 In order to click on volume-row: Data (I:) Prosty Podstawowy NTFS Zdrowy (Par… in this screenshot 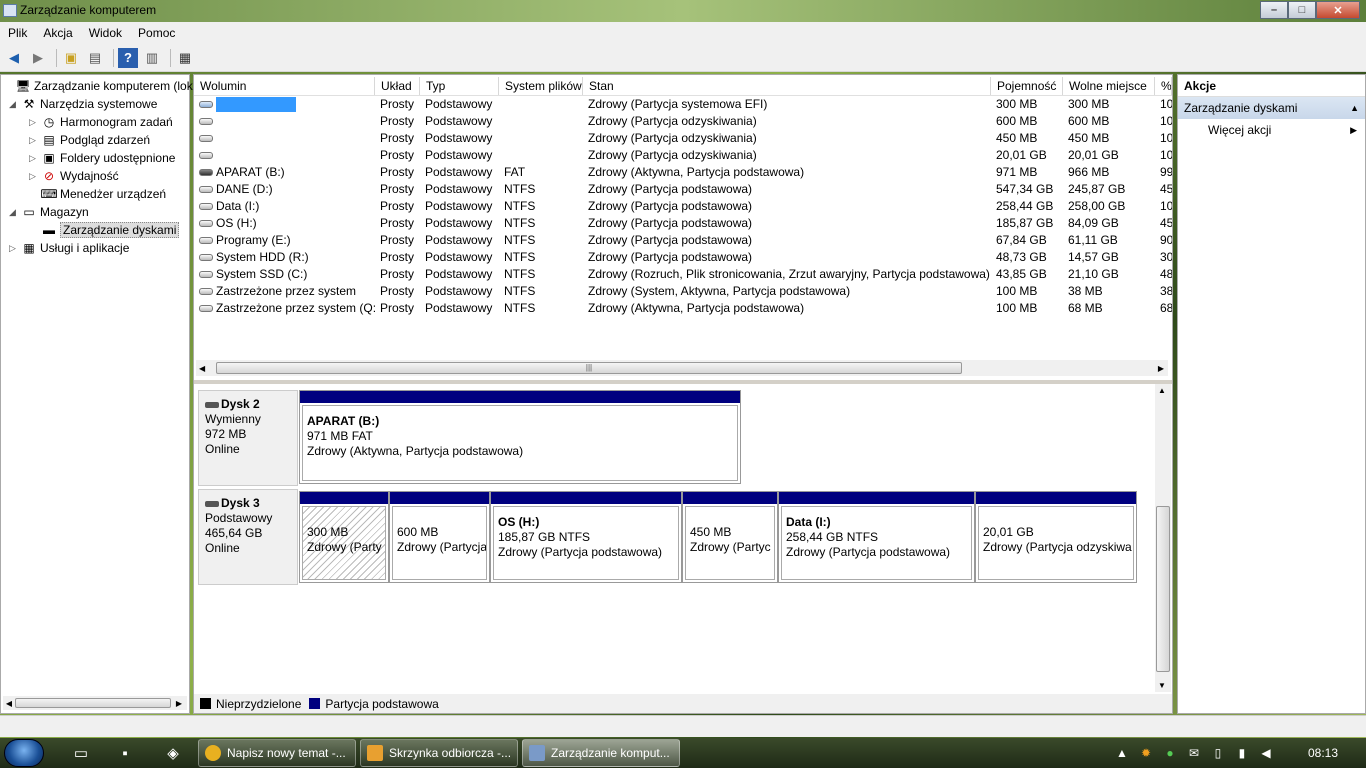, I will do `click(683, 206)`.